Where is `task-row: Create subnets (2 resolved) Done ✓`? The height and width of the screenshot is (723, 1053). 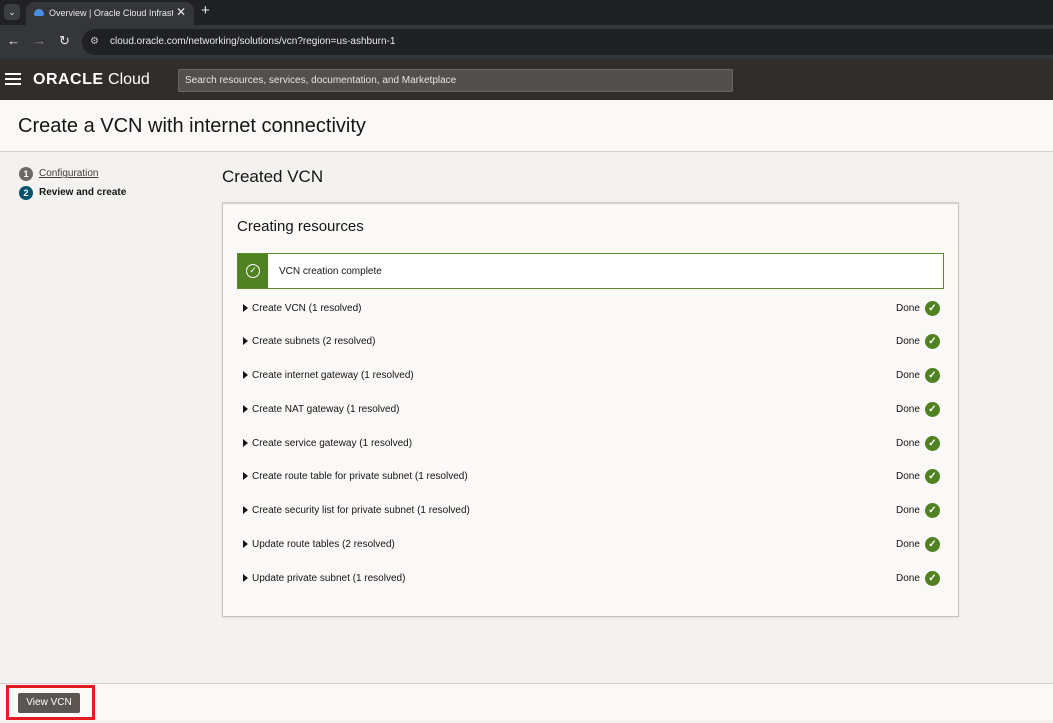
task-row: Create subnets (2 resolved) Done ✓ is located at coordinates (593, 342).